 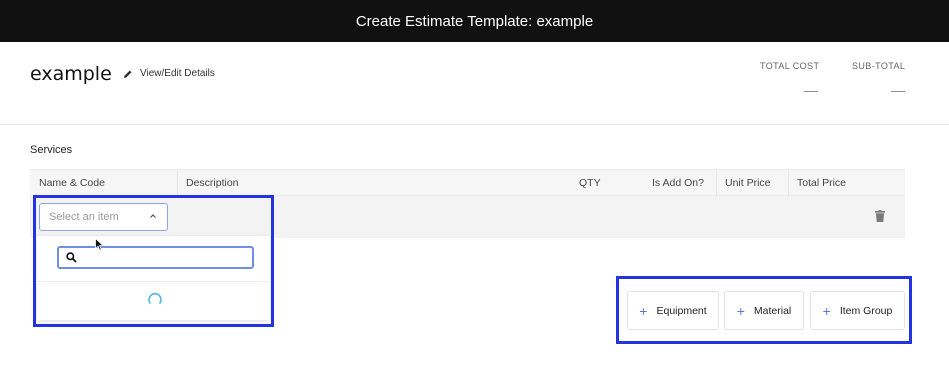 I want to click on add-item-group-button: + Item Group, so click(x=857, y=310).